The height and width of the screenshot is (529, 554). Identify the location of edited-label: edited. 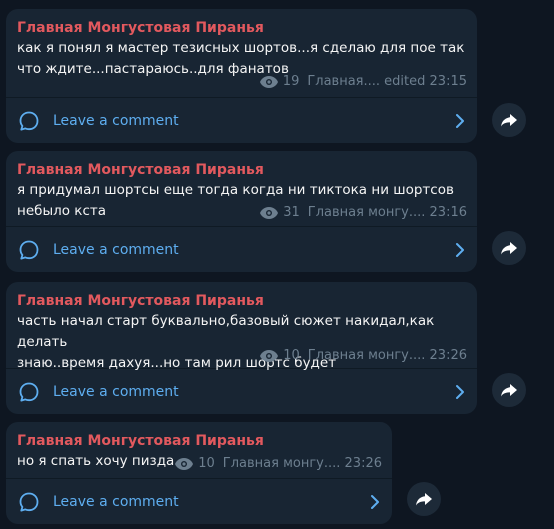
(405, 81).